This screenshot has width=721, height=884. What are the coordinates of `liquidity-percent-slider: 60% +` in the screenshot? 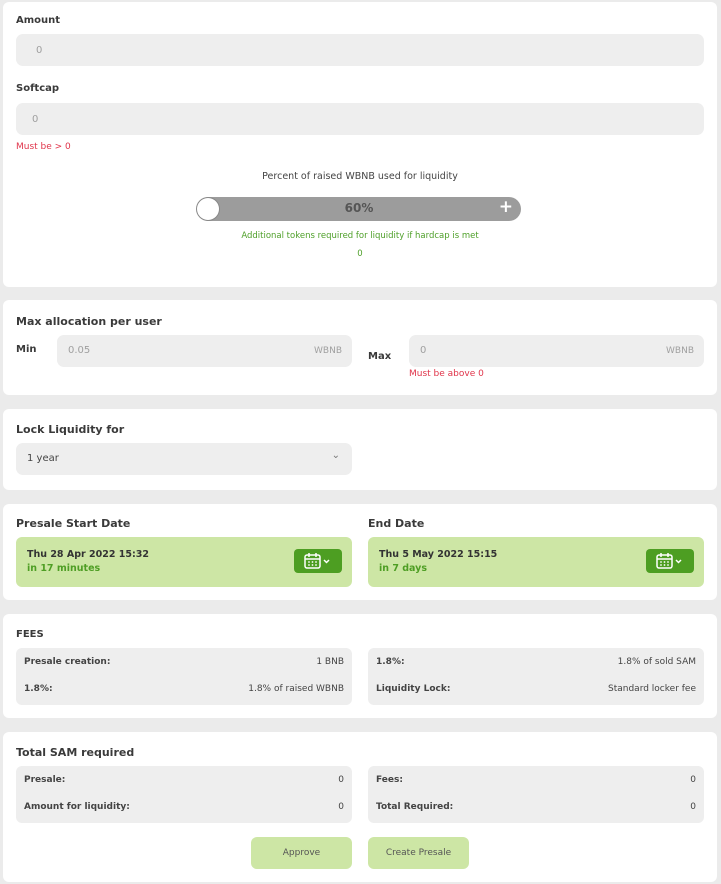 It's located at (359, 209).